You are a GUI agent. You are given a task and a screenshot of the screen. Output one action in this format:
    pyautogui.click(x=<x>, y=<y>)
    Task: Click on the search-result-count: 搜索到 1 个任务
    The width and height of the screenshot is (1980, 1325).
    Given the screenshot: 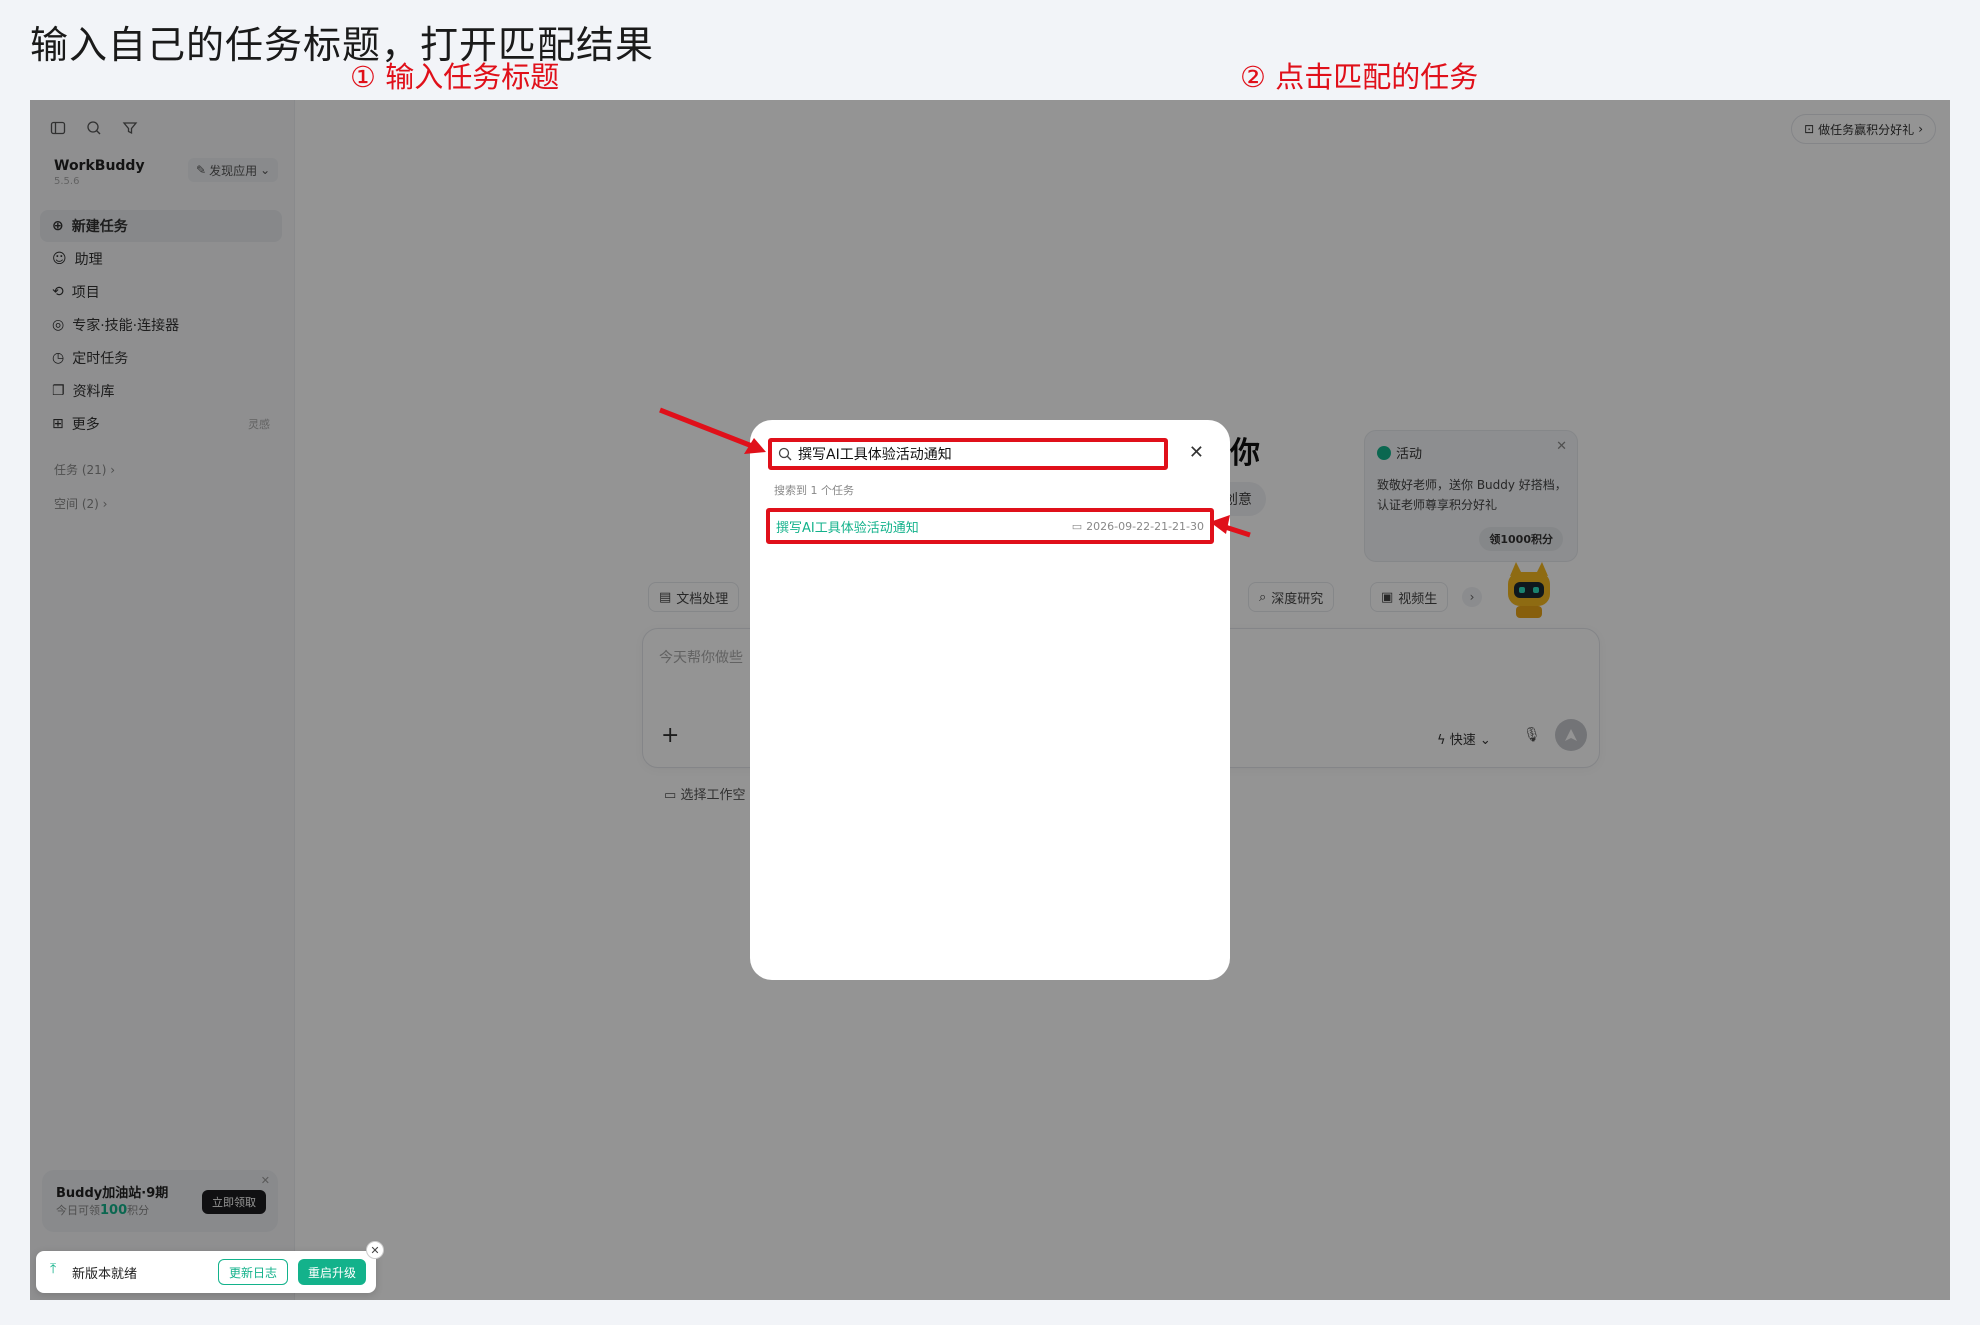 What is the action you would take?
    pyautogui.click(x=814, y=490)
    